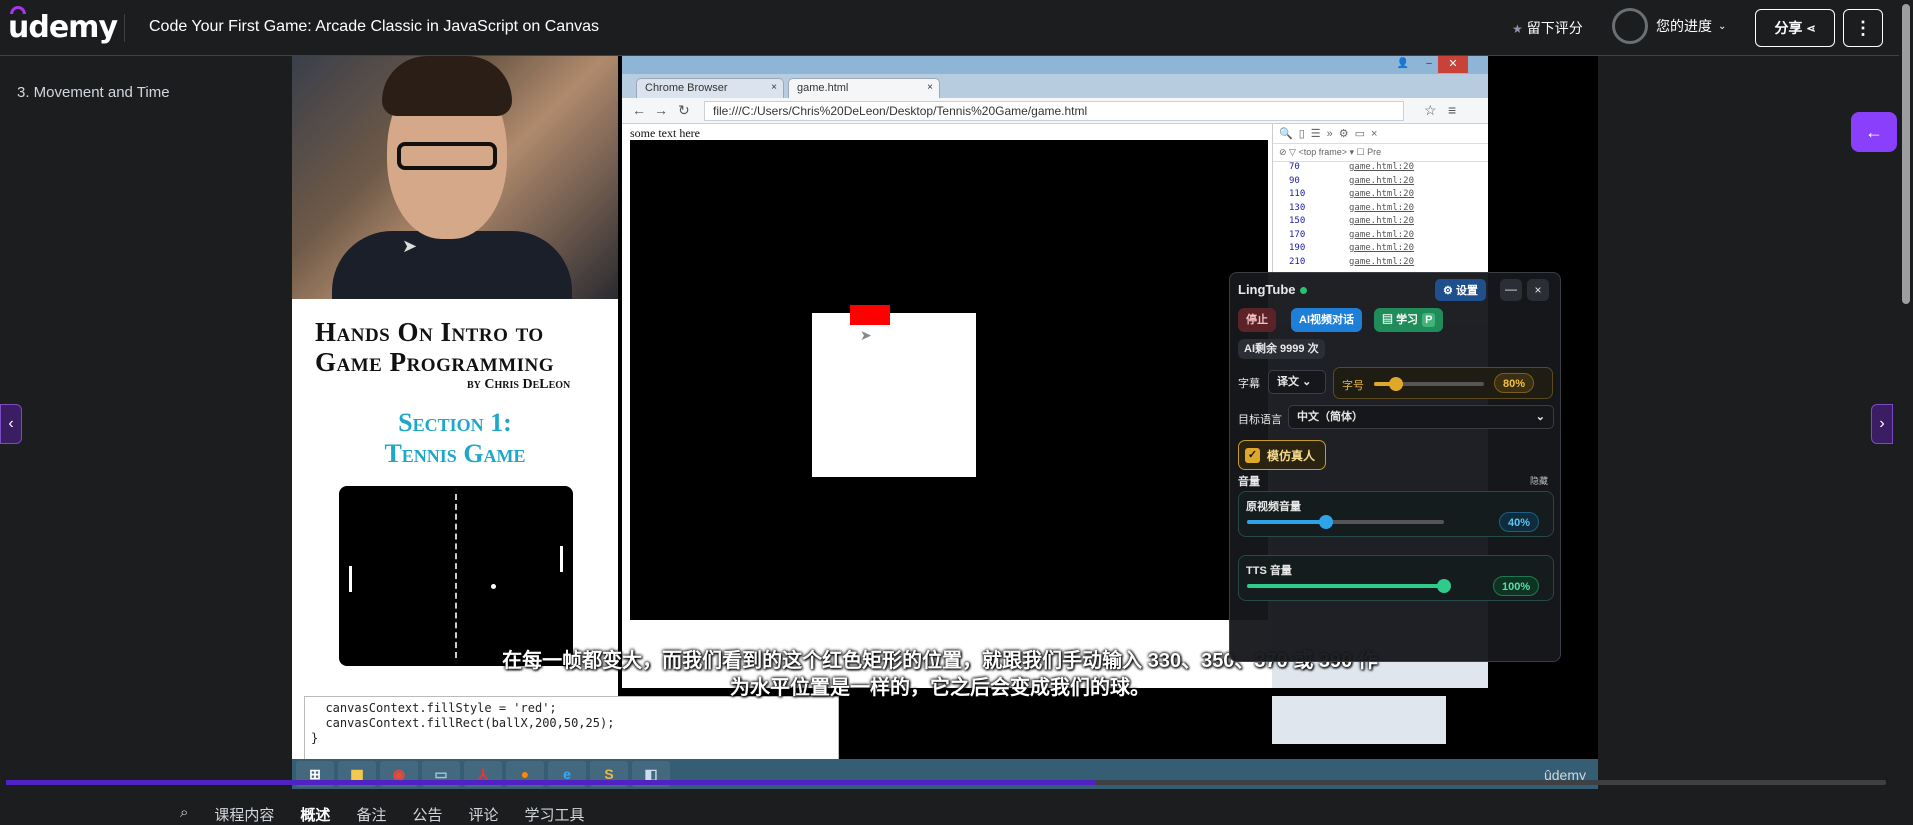 This screenshot has width=1913, height=825. What do you see at coordinates (1444, 586) in the screenshot?
I see `tts-volume-knob` at bounding box center [1444, 586].